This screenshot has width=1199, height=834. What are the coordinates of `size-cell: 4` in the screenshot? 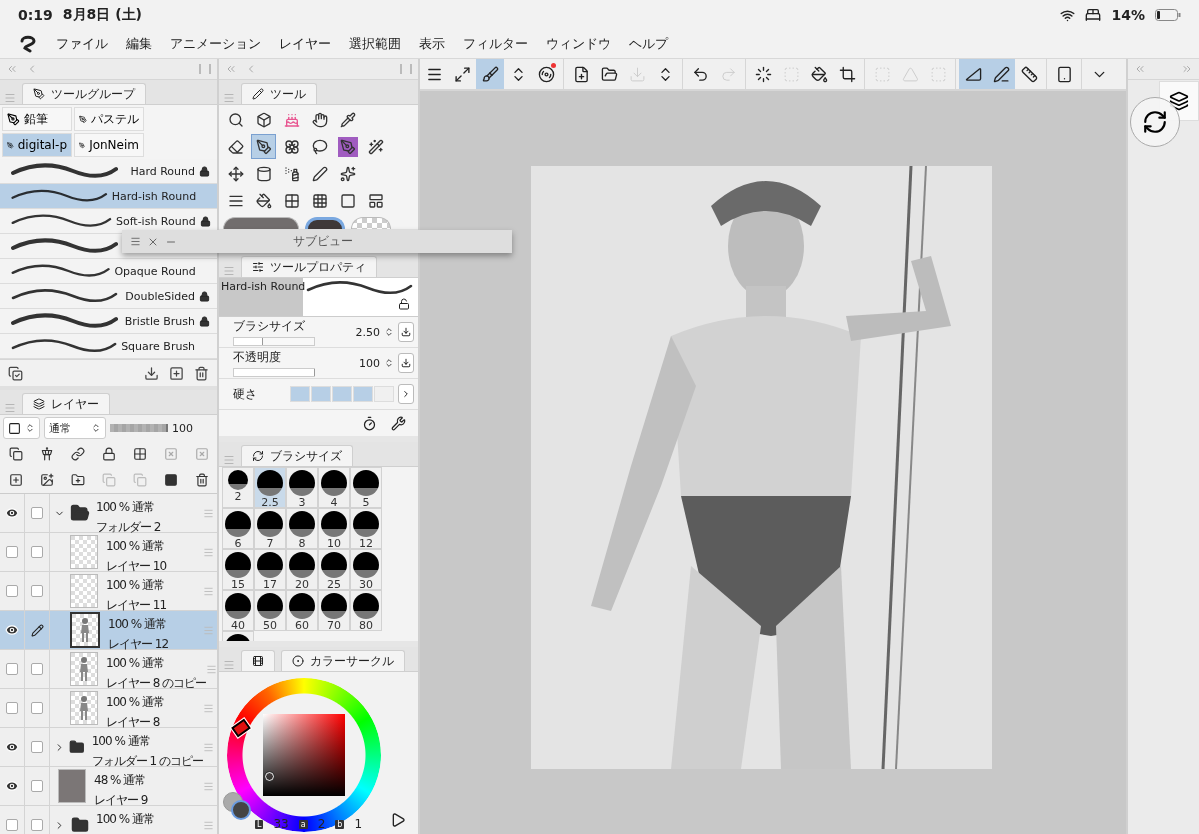 It's located at (334, 487).